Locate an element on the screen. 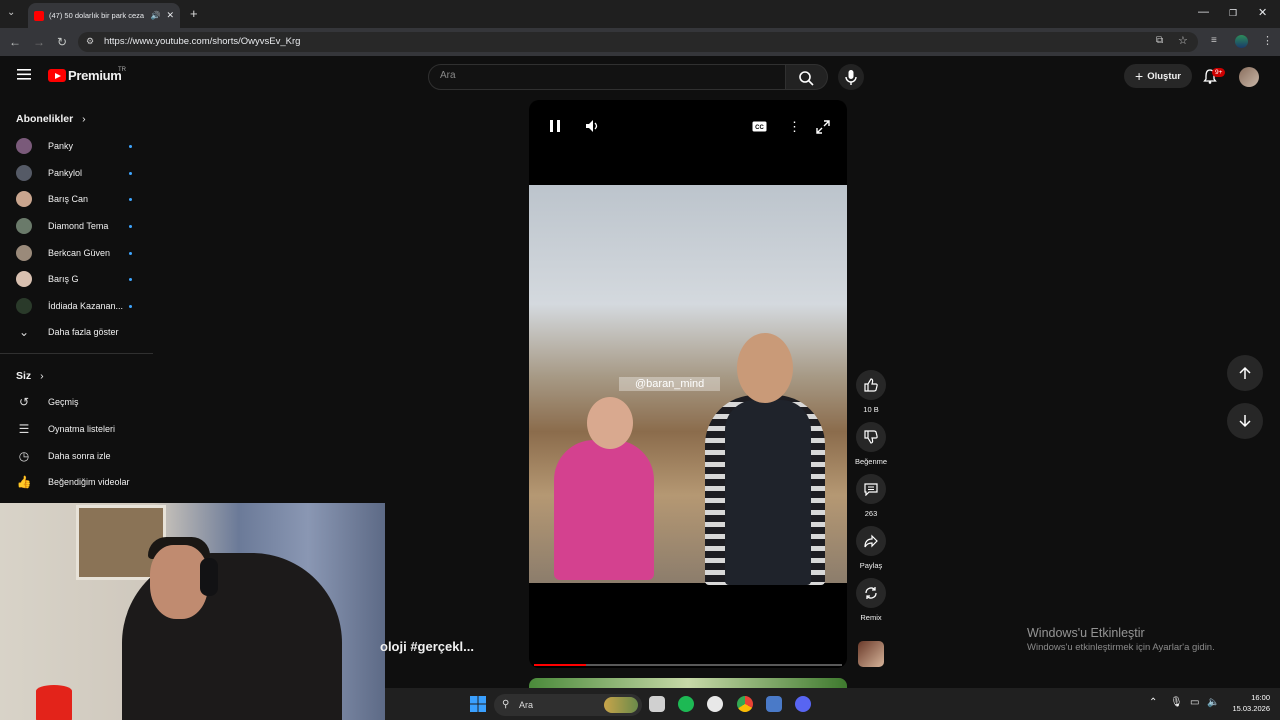  sidebar-subscription-item: Panky is located at coordinates (76, 146).